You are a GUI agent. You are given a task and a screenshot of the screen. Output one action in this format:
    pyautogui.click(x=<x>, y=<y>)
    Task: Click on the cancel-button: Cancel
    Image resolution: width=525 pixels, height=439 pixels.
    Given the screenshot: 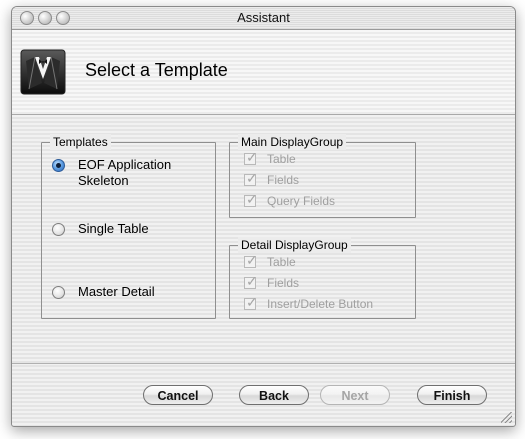 What is the action you would take?
    pyautogui.click(x=178, y=395)
    